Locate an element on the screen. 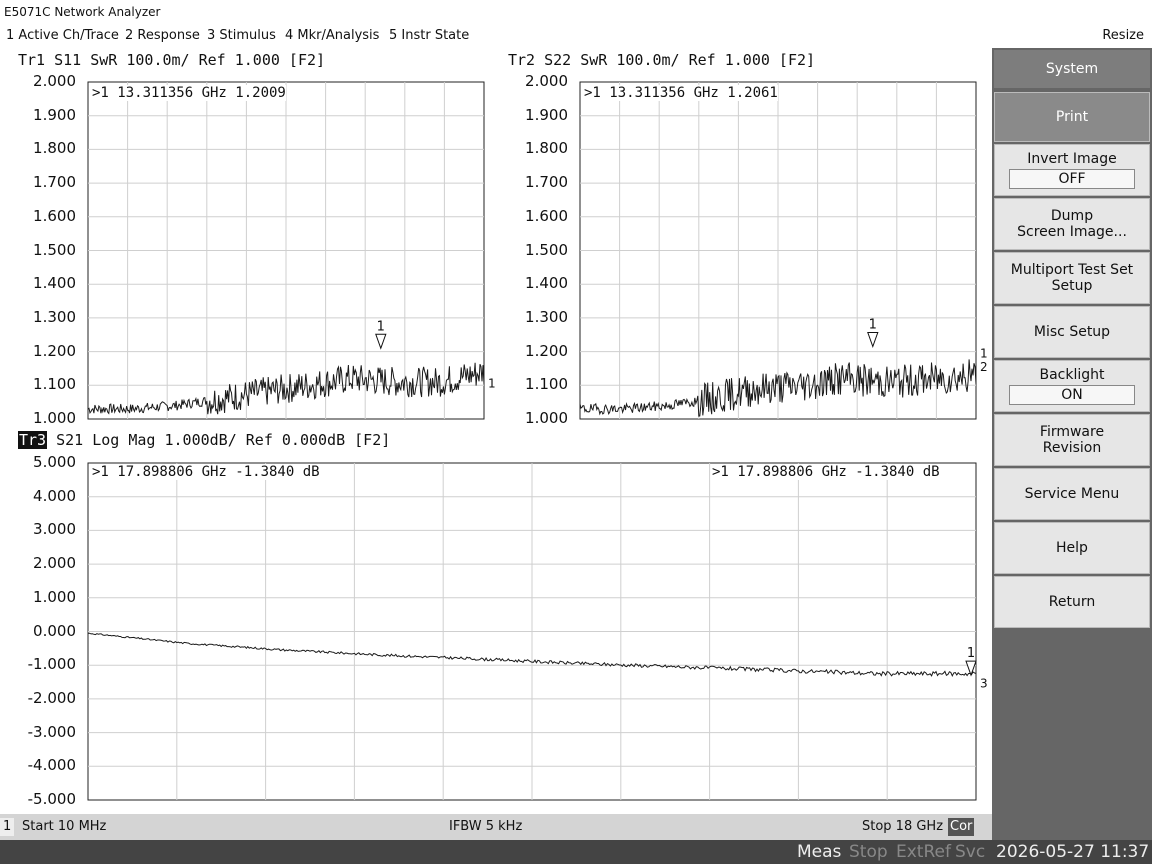 This screenshot has height=864, width=1152. tr1-y-tick-label: 1.300 is located at coordinates (54, 316).